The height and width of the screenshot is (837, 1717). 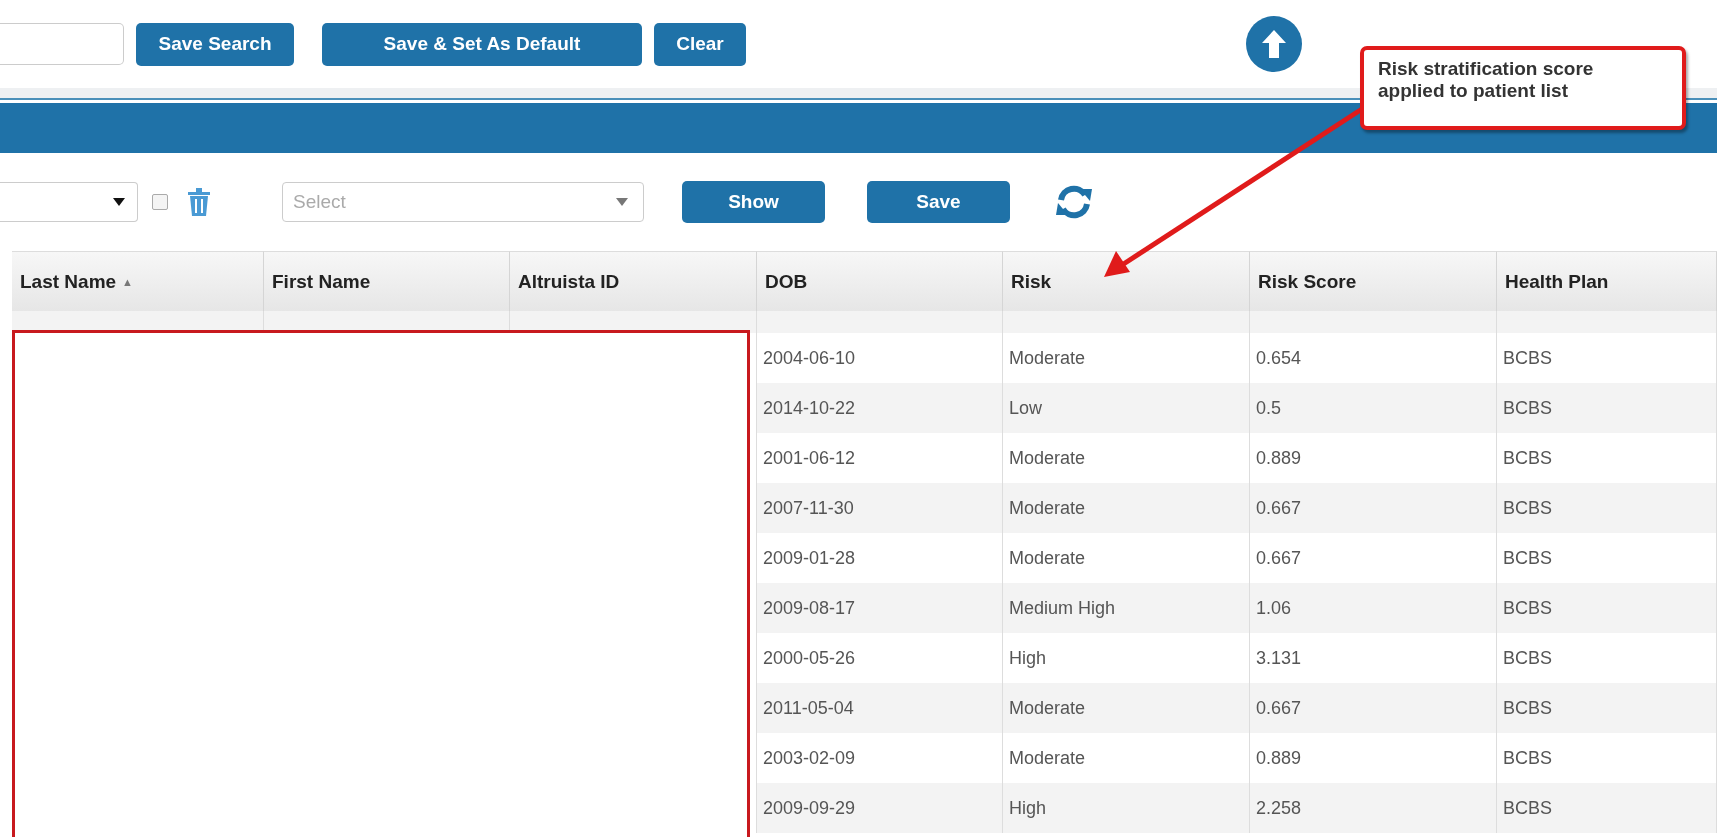 I want to click on column-header: Altruista ID, so click(x=633, y=281).